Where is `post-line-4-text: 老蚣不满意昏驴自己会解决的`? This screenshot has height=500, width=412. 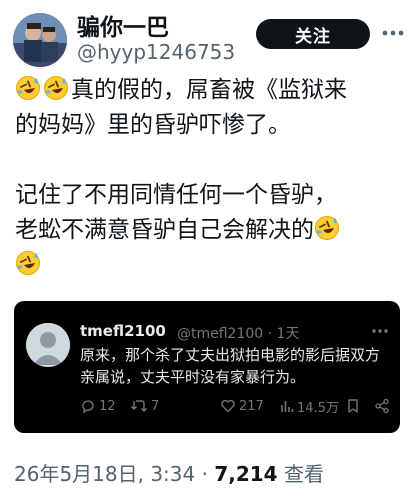 post-line-4-text: 老蚣不满意昏驴自己会解决的 is located at coordinates (164, 230).